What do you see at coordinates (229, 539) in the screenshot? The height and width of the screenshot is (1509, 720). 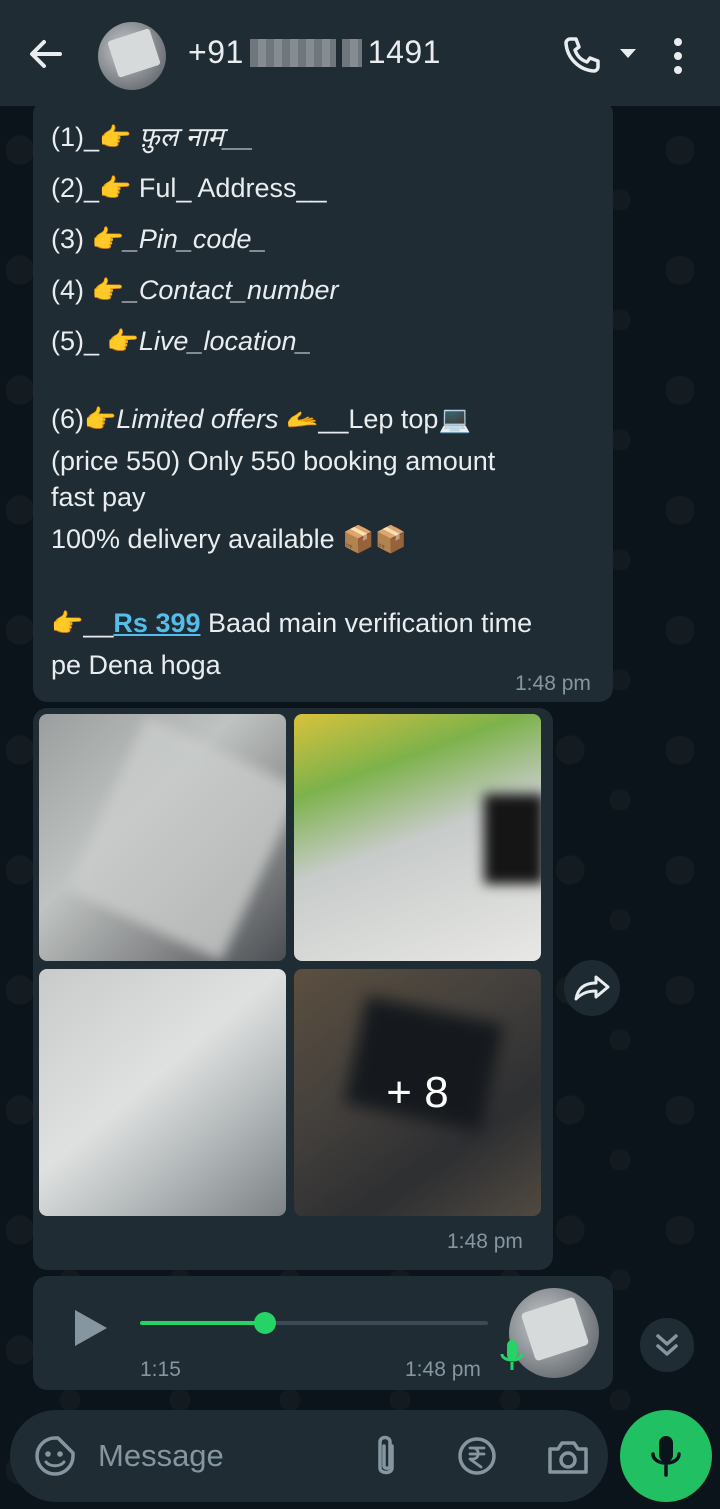 I see `message-line: 100% delivery available 📦📦` at bounding box center [229, 539].